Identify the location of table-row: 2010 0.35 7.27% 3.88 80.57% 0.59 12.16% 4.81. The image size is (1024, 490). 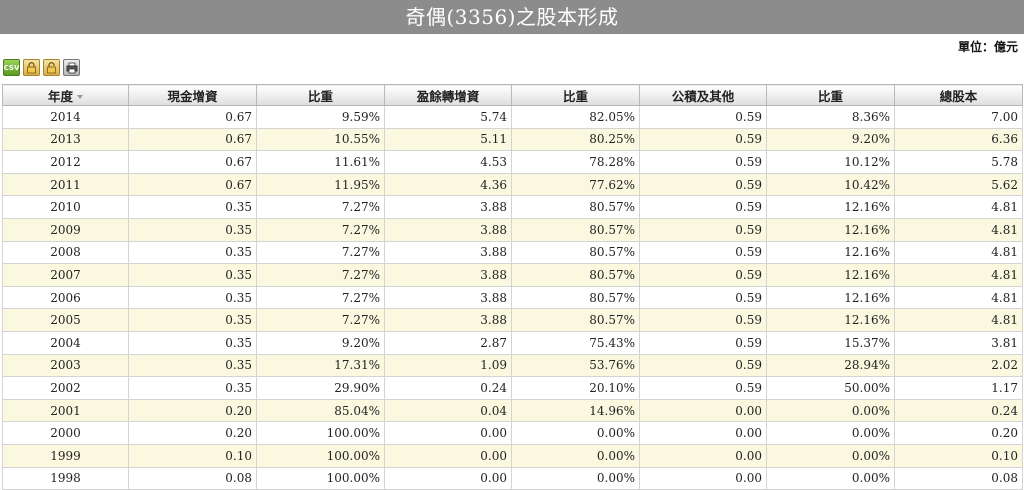
(512, 207).